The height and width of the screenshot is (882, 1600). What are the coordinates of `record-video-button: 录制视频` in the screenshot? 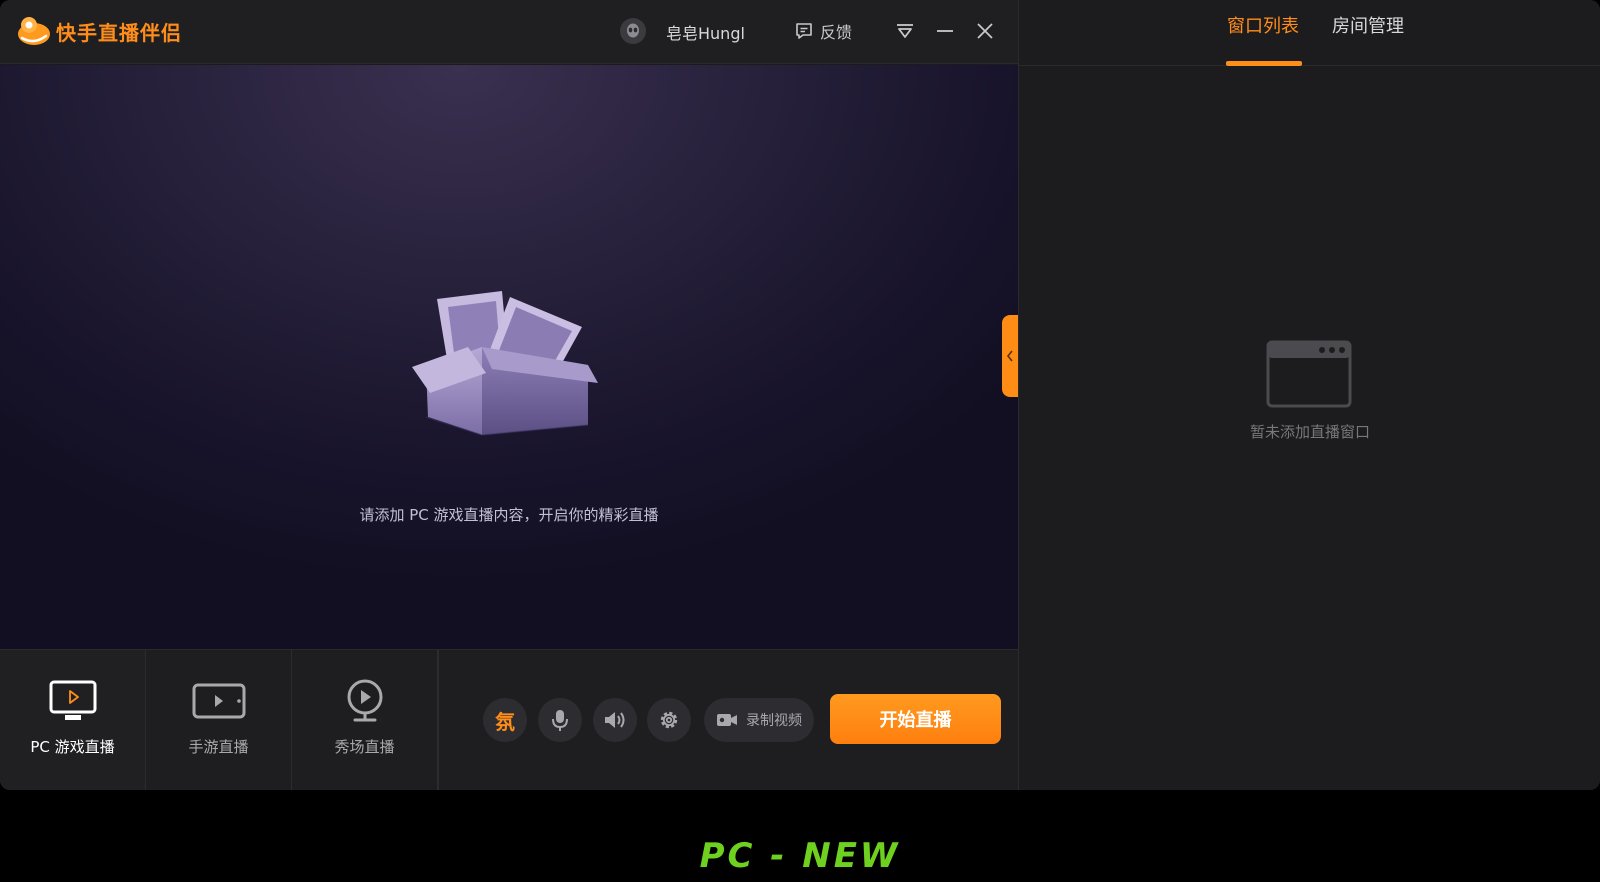 It's located at (759, 720).